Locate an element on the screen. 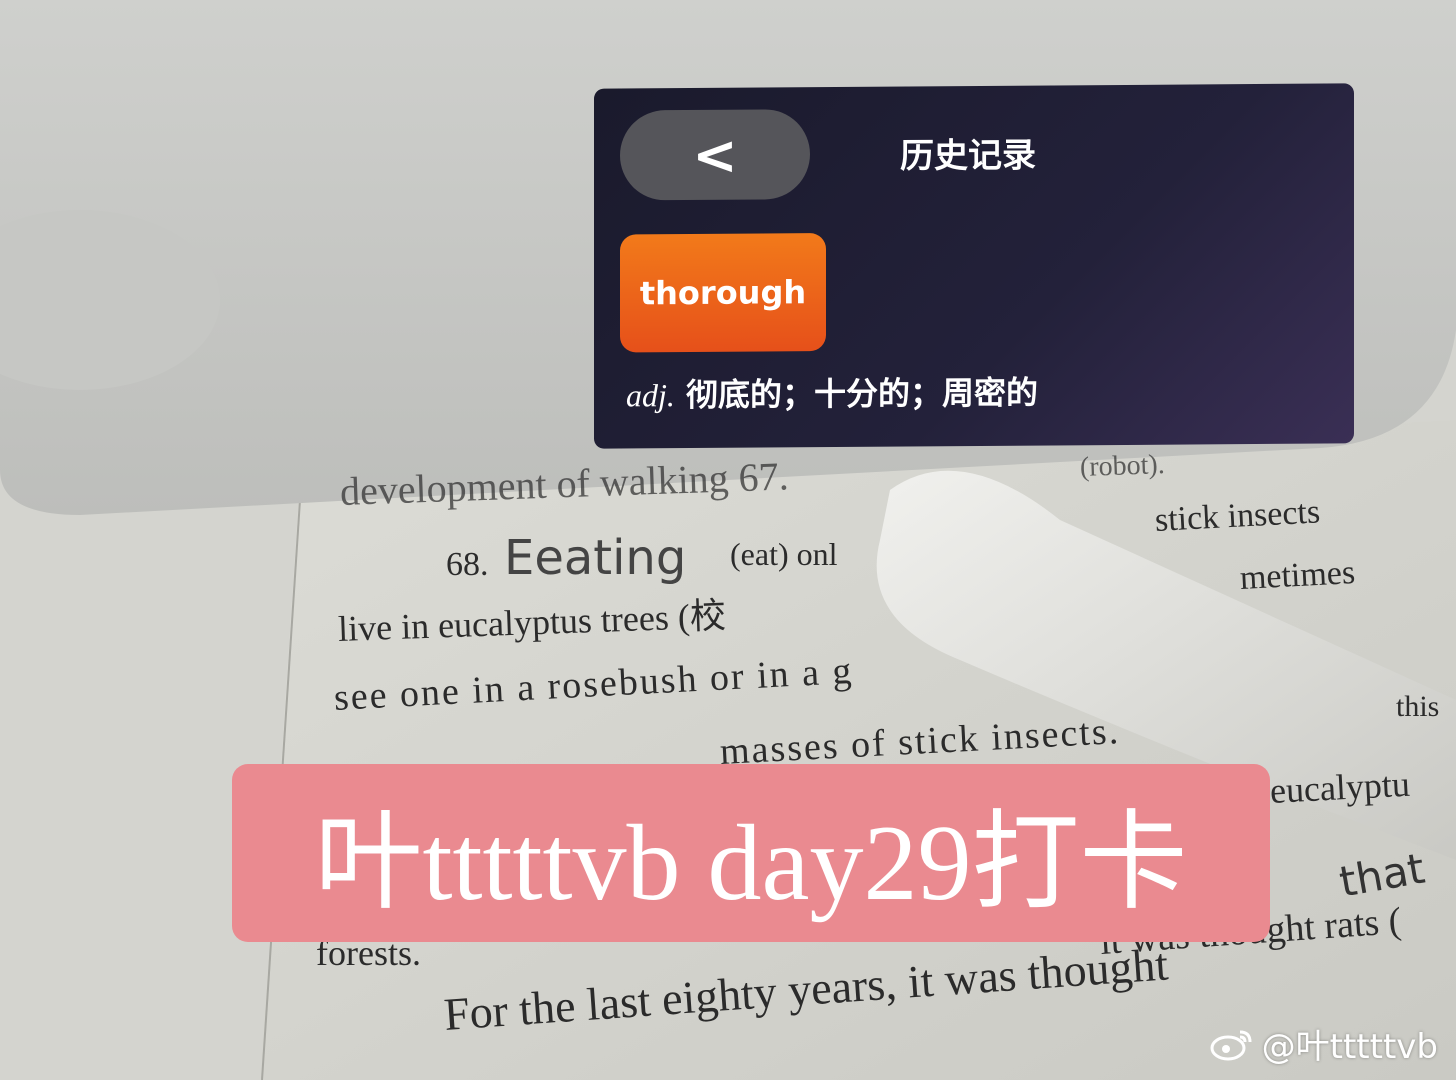 Image resolution: width=1456 pixels, height=1080 pixels. paper-line-6-right: eucalyptu is located at coordinates (1339, 787).